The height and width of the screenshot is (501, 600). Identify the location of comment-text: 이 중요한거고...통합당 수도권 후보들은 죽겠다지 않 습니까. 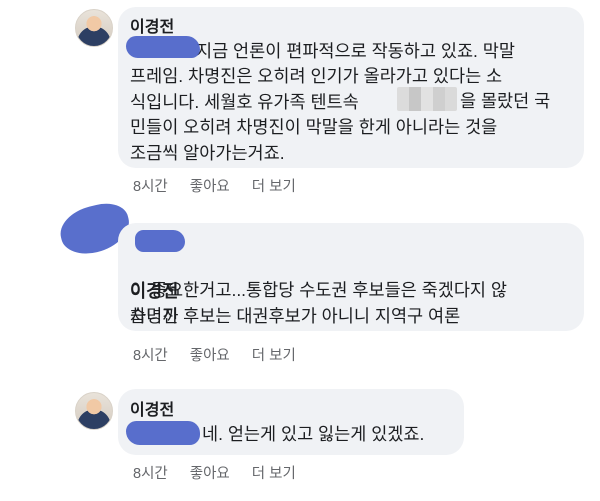
(318, 303).